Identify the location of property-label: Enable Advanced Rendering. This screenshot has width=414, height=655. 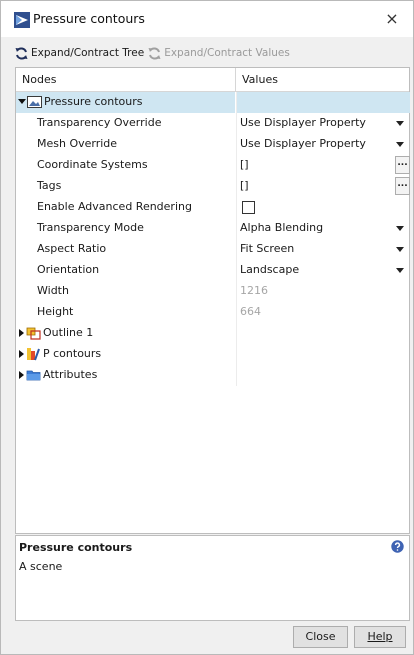
(114, 206).